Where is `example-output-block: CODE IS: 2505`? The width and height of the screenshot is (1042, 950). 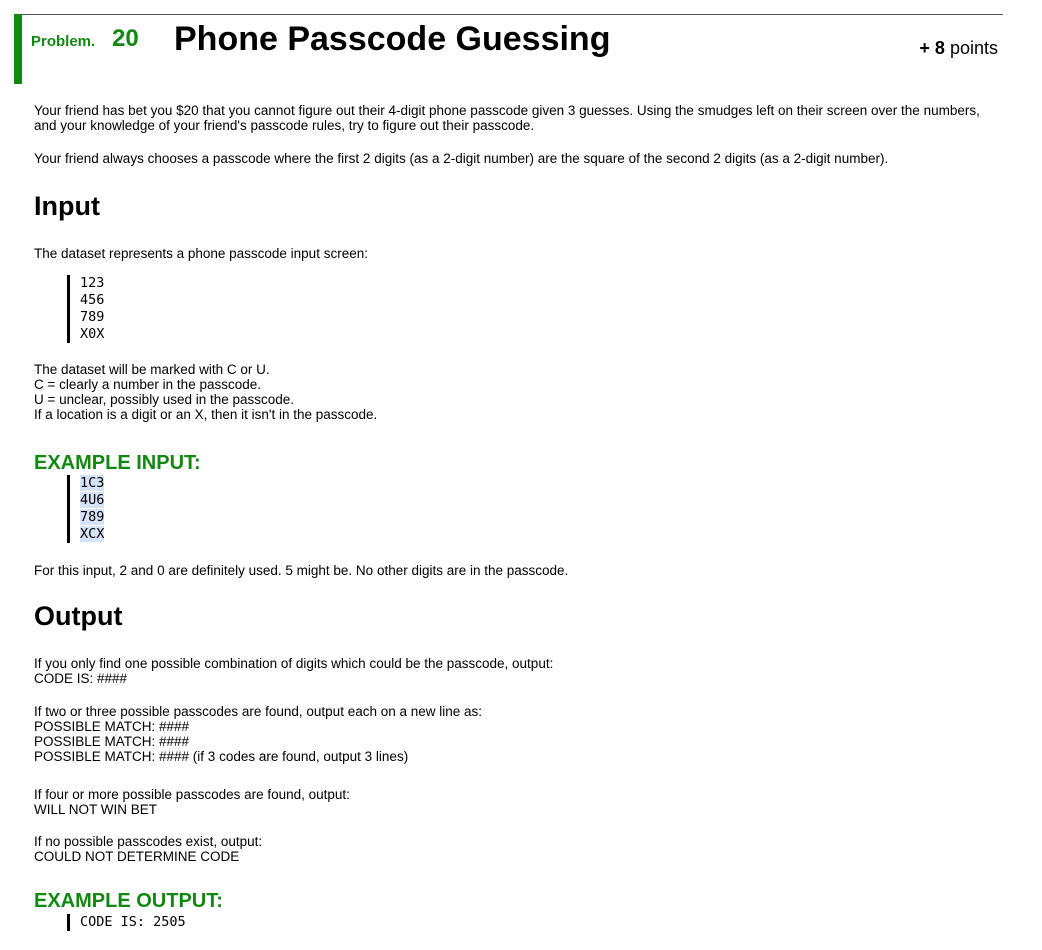
example-output-block: CODE IS: 2505 is located at coordinates (126, 922).